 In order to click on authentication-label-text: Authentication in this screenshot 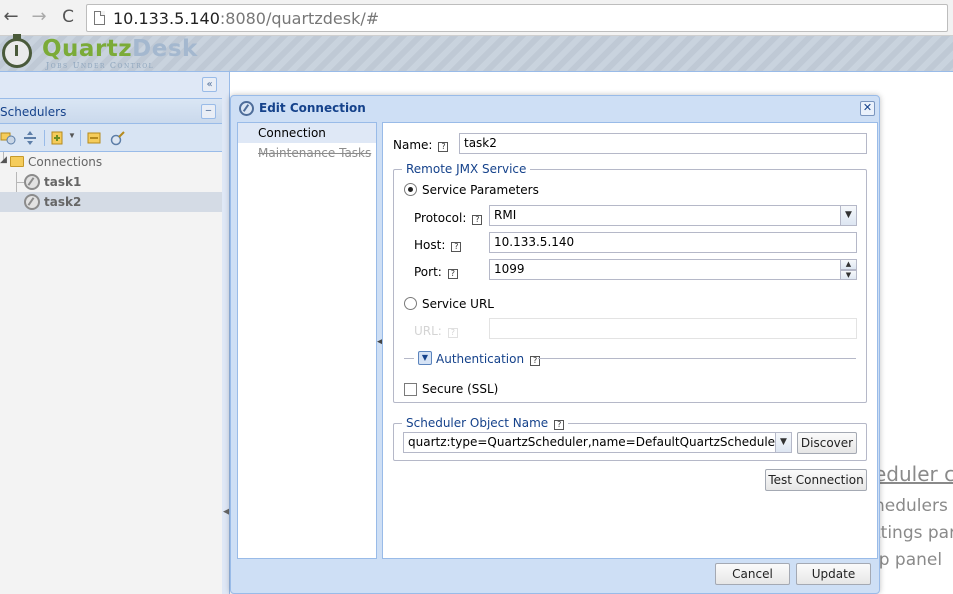, I will do `click(480, 359)`.